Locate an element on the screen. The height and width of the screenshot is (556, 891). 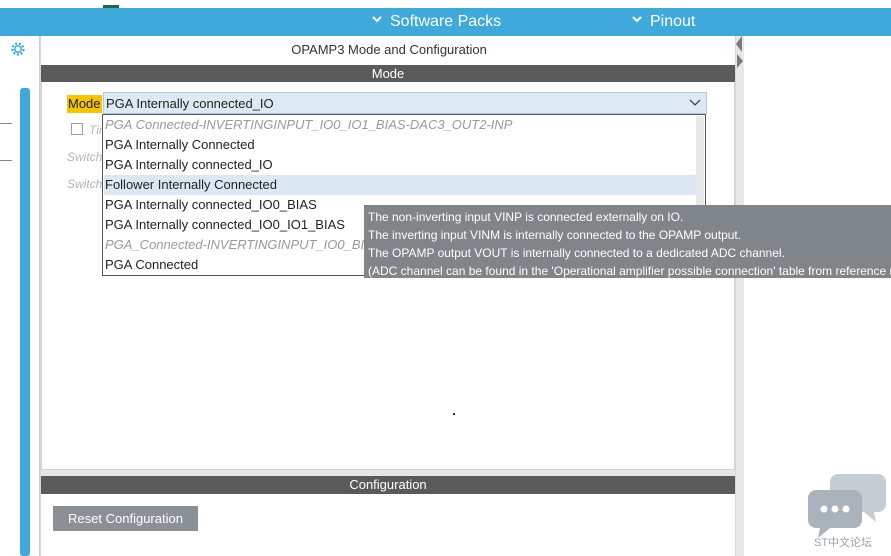
watermark-text: ST中文论坛 is located at coordinates (843, 543).